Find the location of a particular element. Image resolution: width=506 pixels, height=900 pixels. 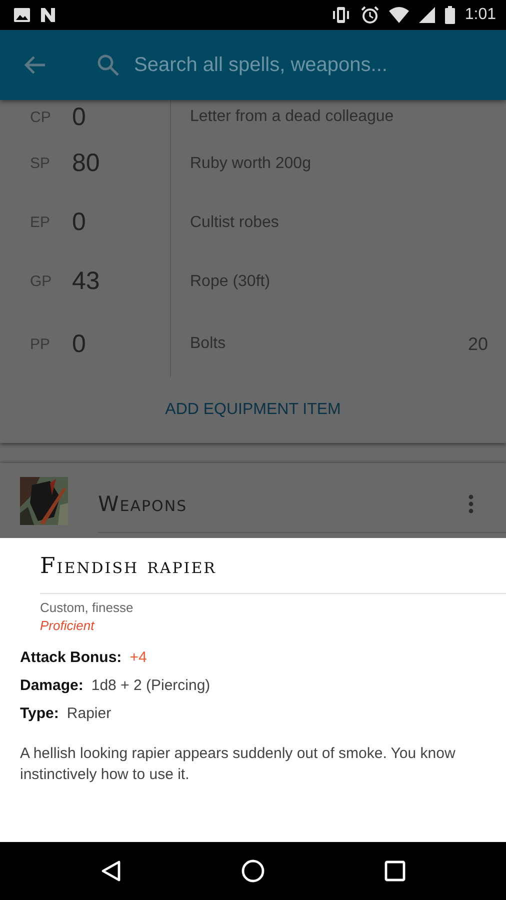

field-label: Type: is located at coordinates (39, 714).